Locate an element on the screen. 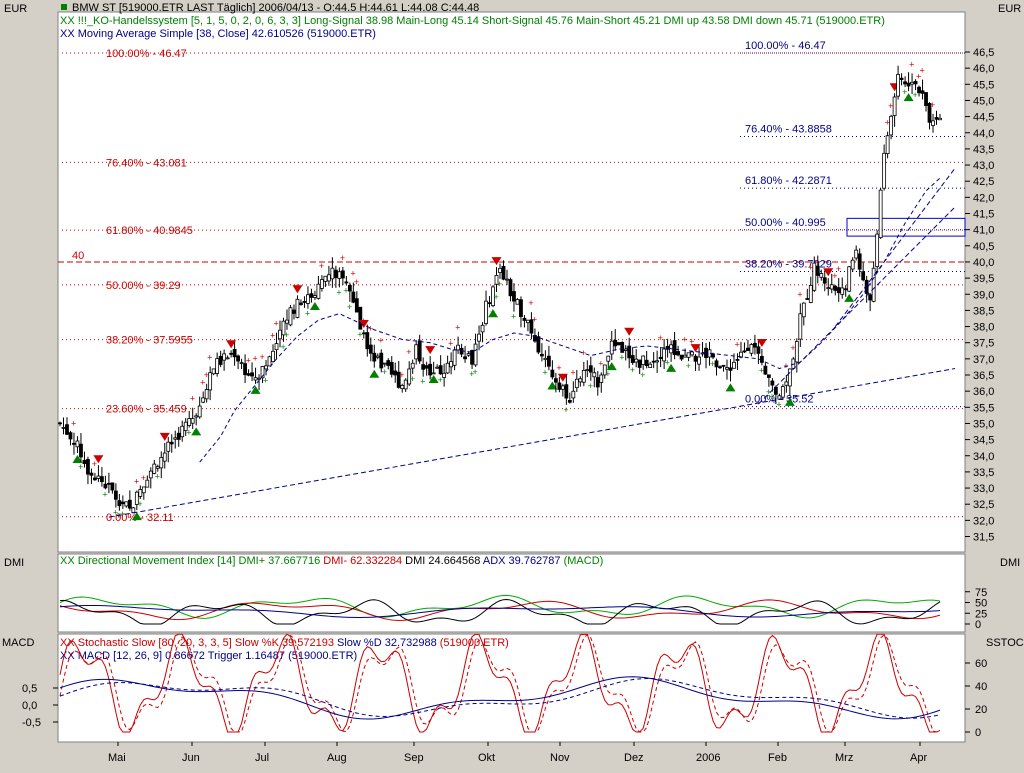 This screenshot has width=1024, height=773. stoch-tick-label: 20 is located at coordinates (981, 710).